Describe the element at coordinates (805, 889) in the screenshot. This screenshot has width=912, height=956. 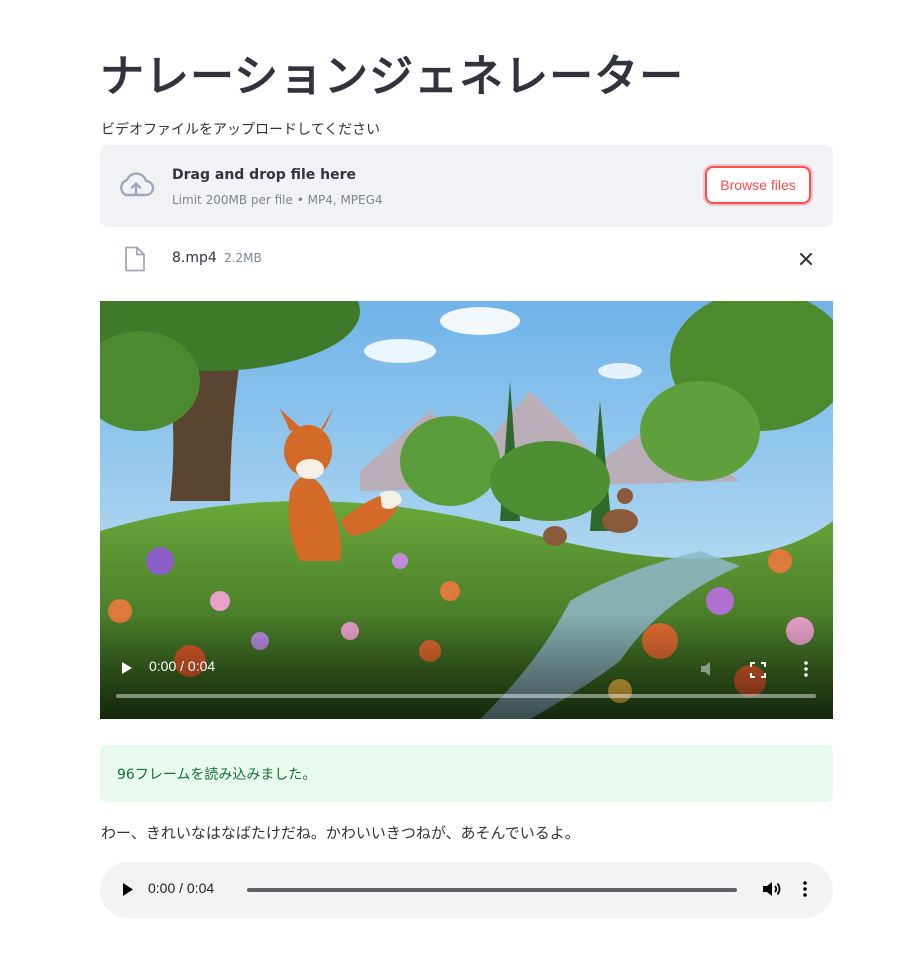
I see `audio-more-options-icon` at that location.